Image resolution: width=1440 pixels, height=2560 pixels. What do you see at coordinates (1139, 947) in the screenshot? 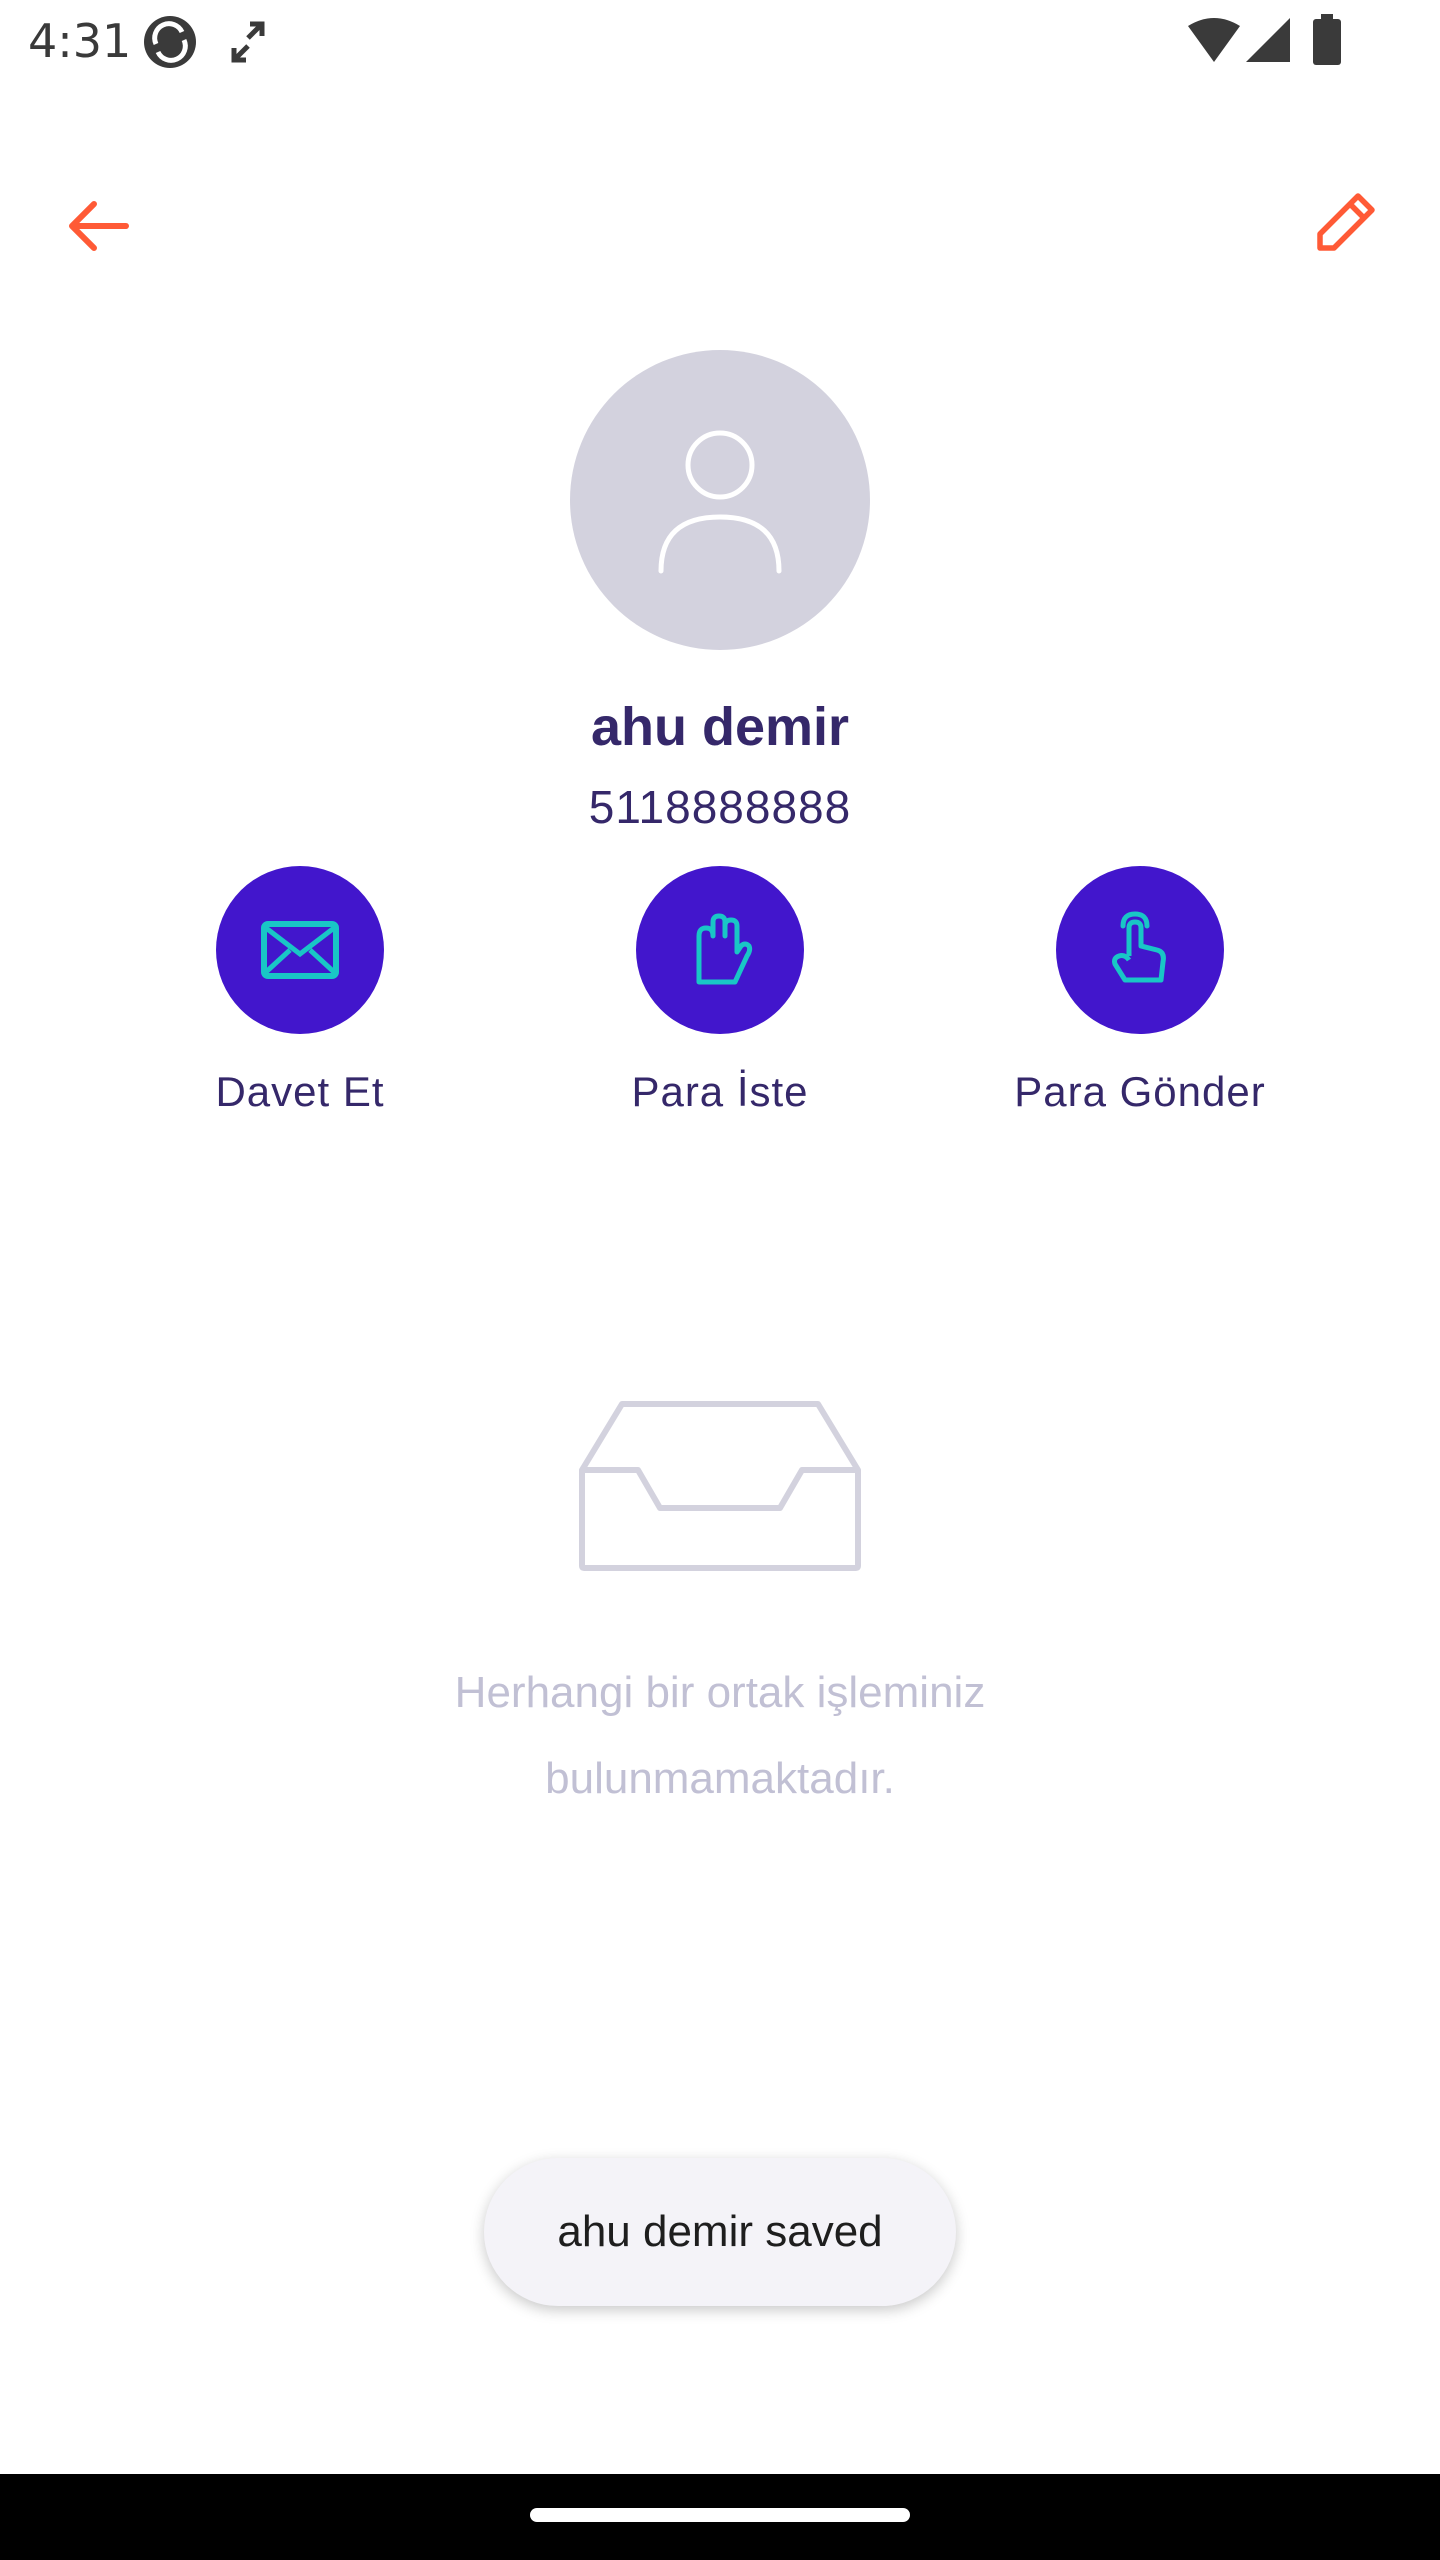
I see `hand-pointer-icon` at bounding box center [1139, 947].